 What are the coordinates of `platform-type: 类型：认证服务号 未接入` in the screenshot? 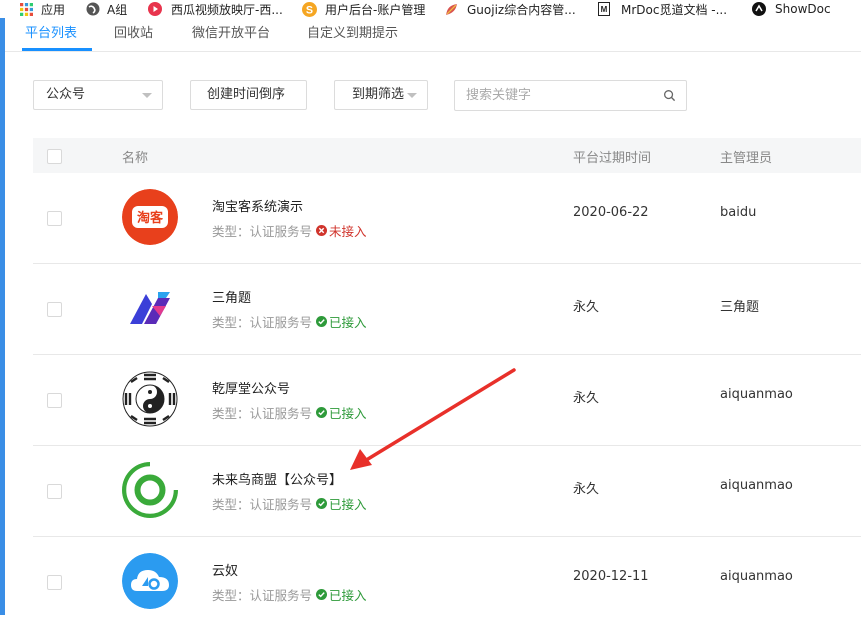 It's located at (289, 230).